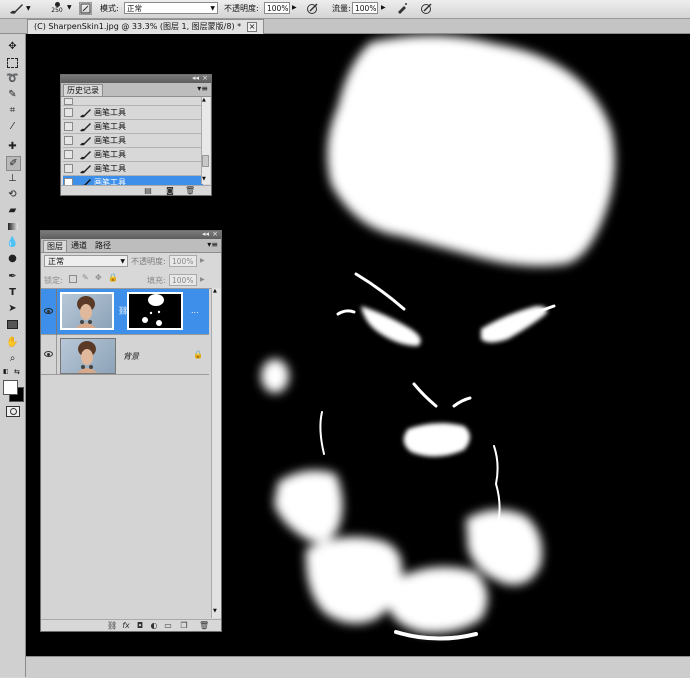  Describe the element at coordinates (110, 154) in the screenshot. I see `history-item-label: 画笔工具` at that location.